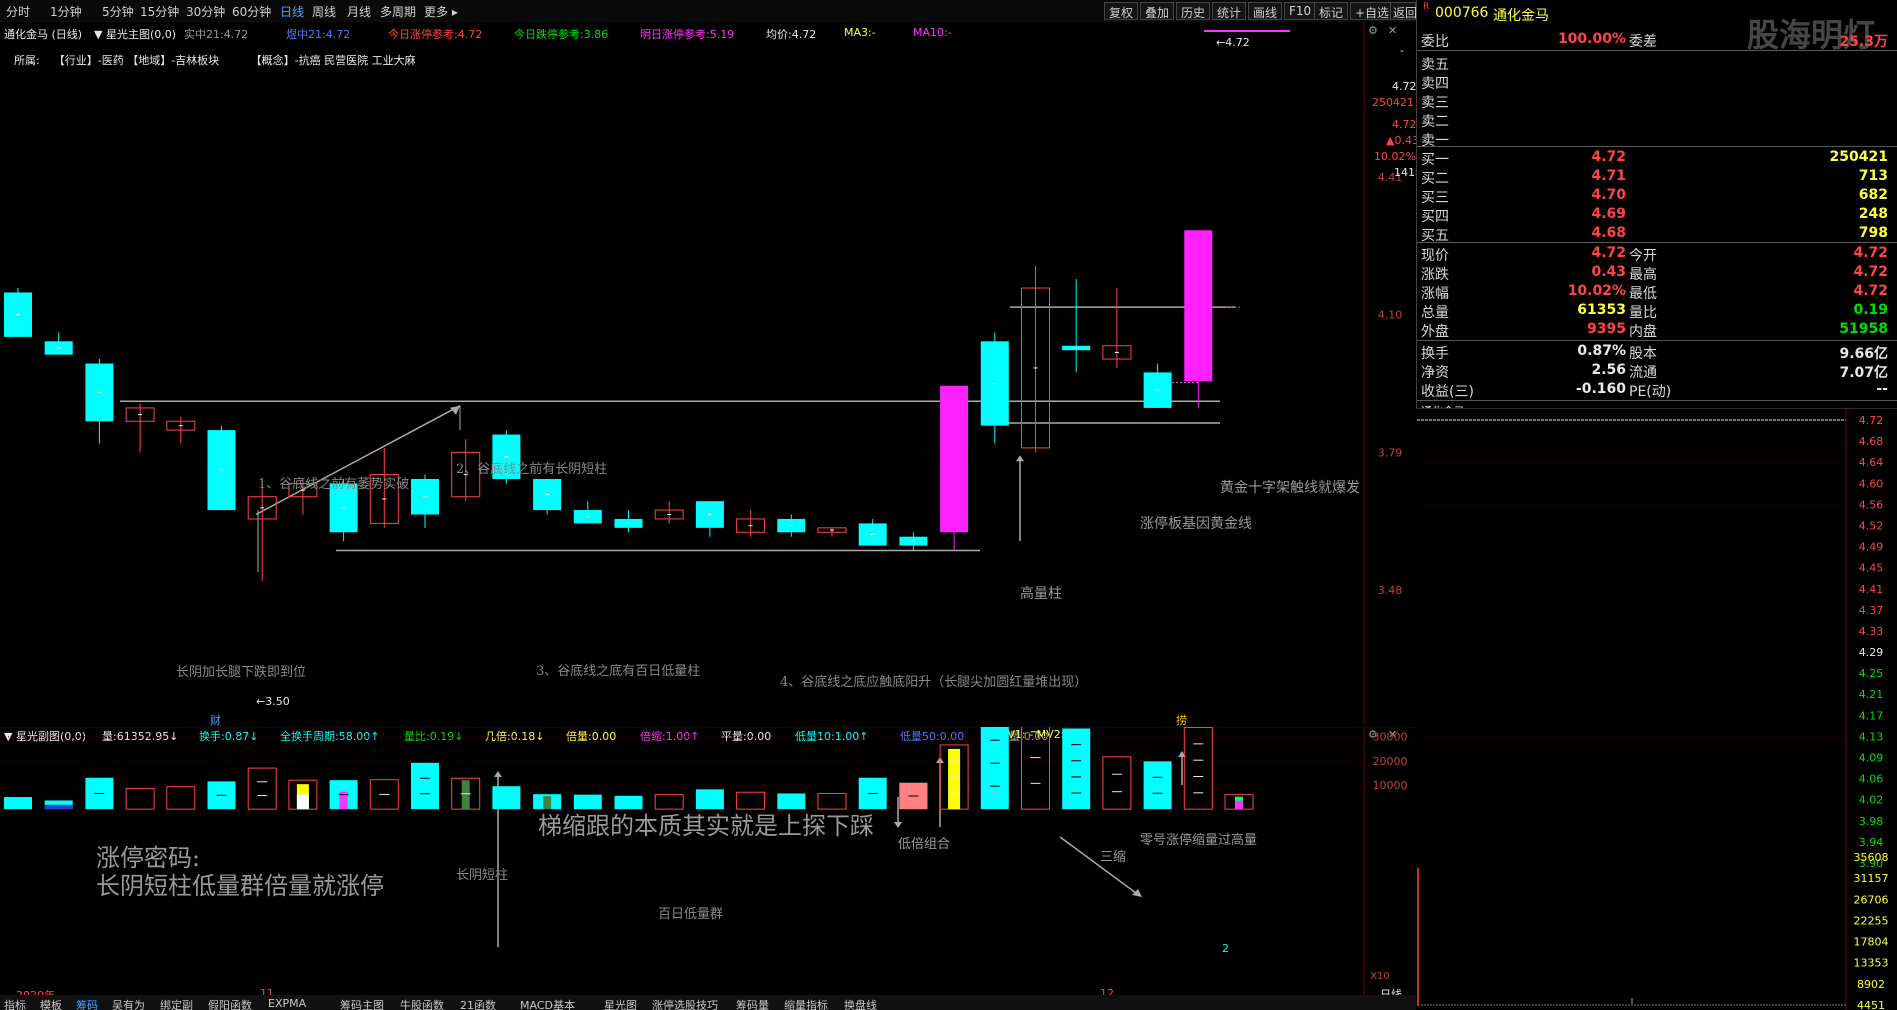 Image resolution: width=1897 pixels, height=1010 pixels. What do you see at coordinates (1657, 196) in the screenshot?
I see `bid-row-3: 买三 4.70 682` at bounding box center [1657, 196].